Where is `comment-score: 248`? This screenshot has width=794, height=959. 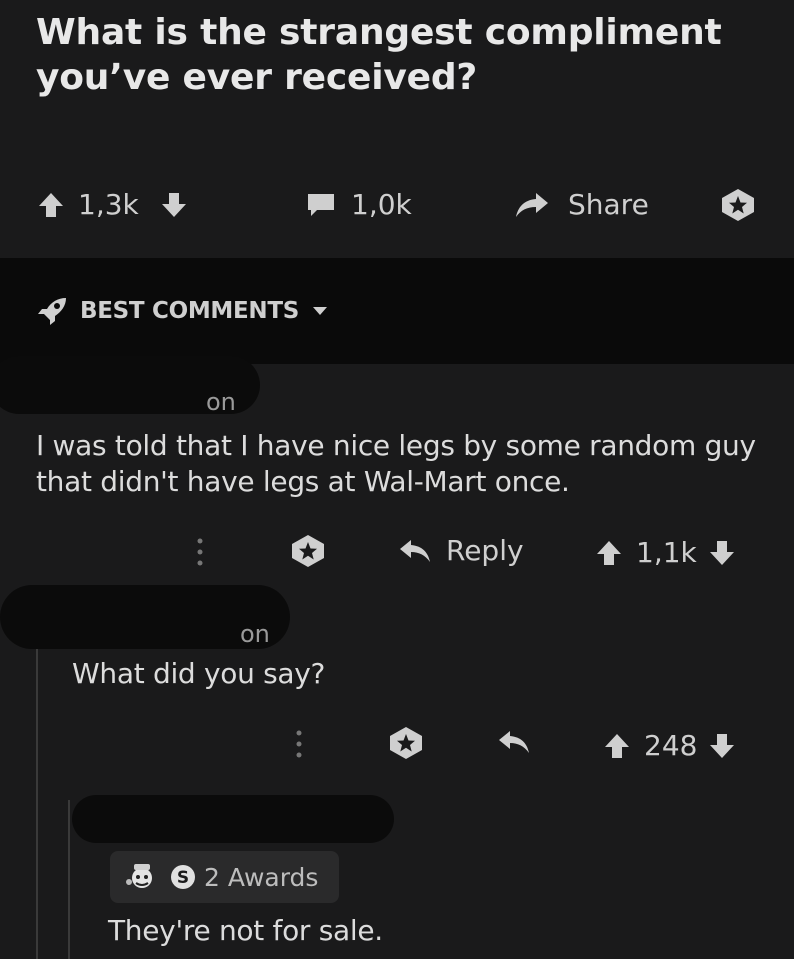
comment-score: 248 is located at coordinates (671, 745).